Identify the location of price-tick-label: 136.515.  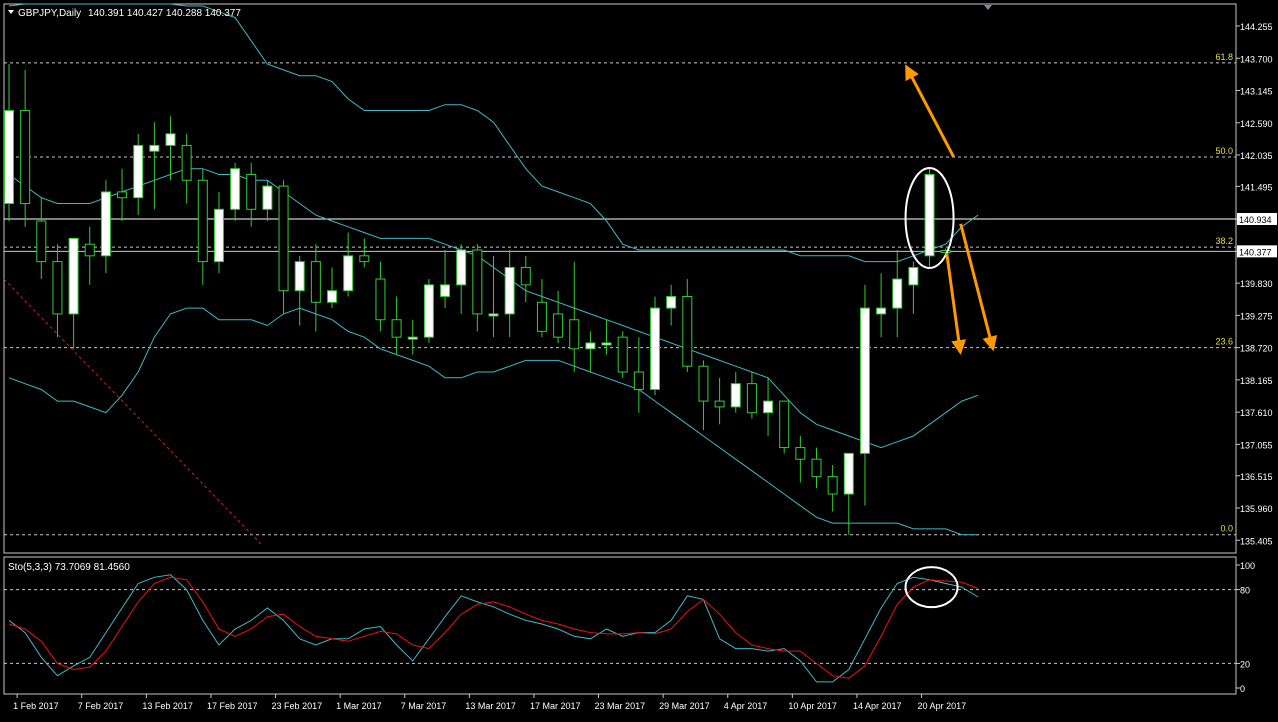
(1256, 477).